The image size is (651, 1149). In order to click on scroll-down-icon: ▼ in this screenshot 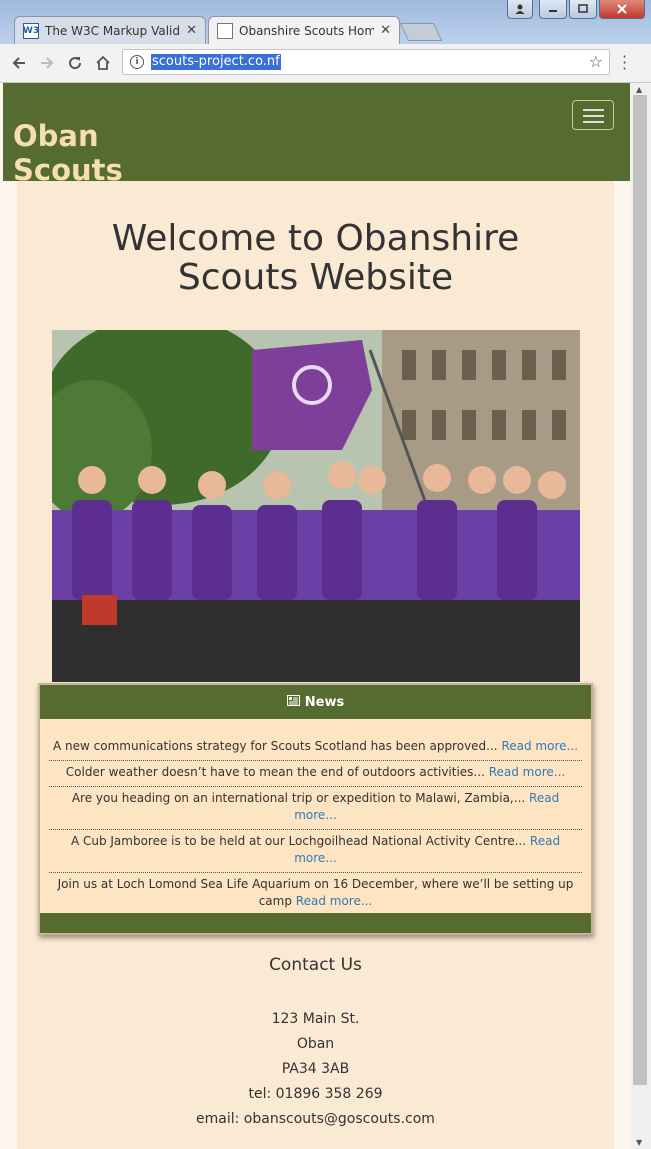, I will do `click(639, 1142)`.